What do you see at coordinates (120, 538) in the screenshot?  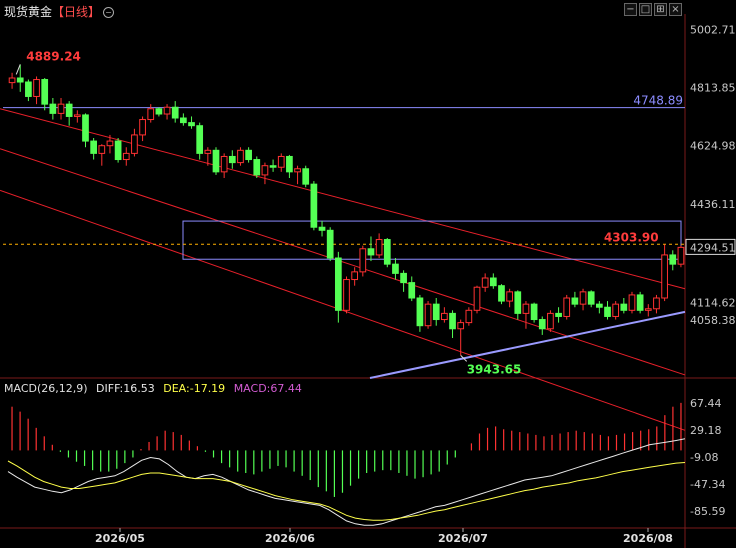 I see `date-tick-label: 2026/05` at bounding box center [120, 538].